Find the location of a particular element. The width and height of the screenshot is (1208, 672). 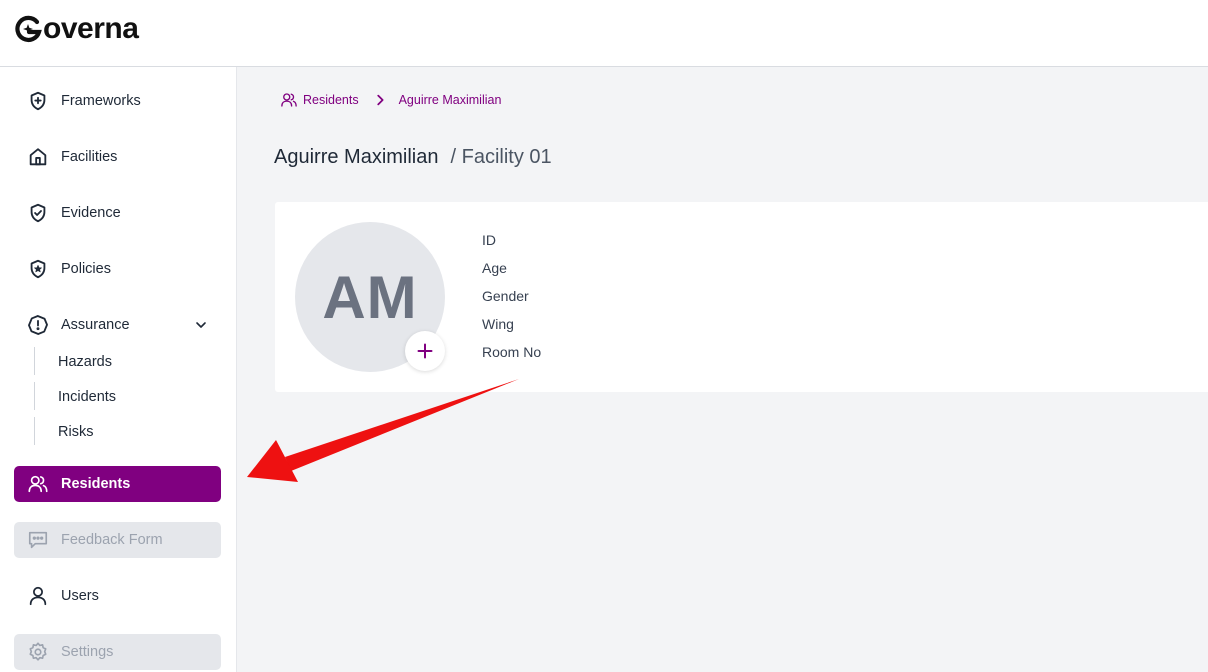

plus-icon is located at coordinates (425, 351).